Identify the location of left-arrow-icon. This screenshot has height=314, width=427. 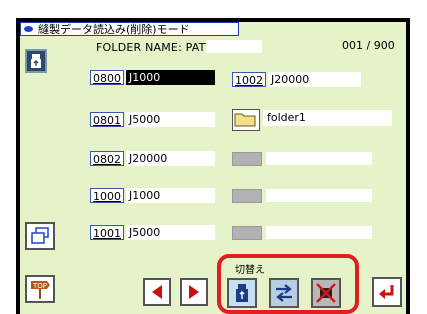
(157, 292).